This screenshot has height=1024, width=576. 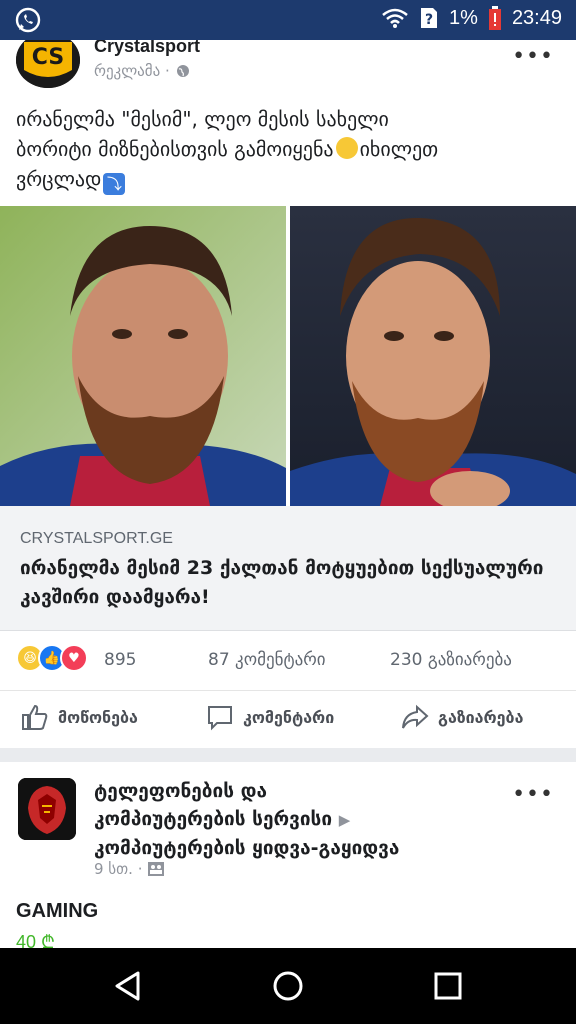 What do you see at coordinates (202, 119) in the screenshot?
I see `caption-line-1: ირანელმა "მესიმ", ლეო მესის სახელი` at bounding box center [202, 119].